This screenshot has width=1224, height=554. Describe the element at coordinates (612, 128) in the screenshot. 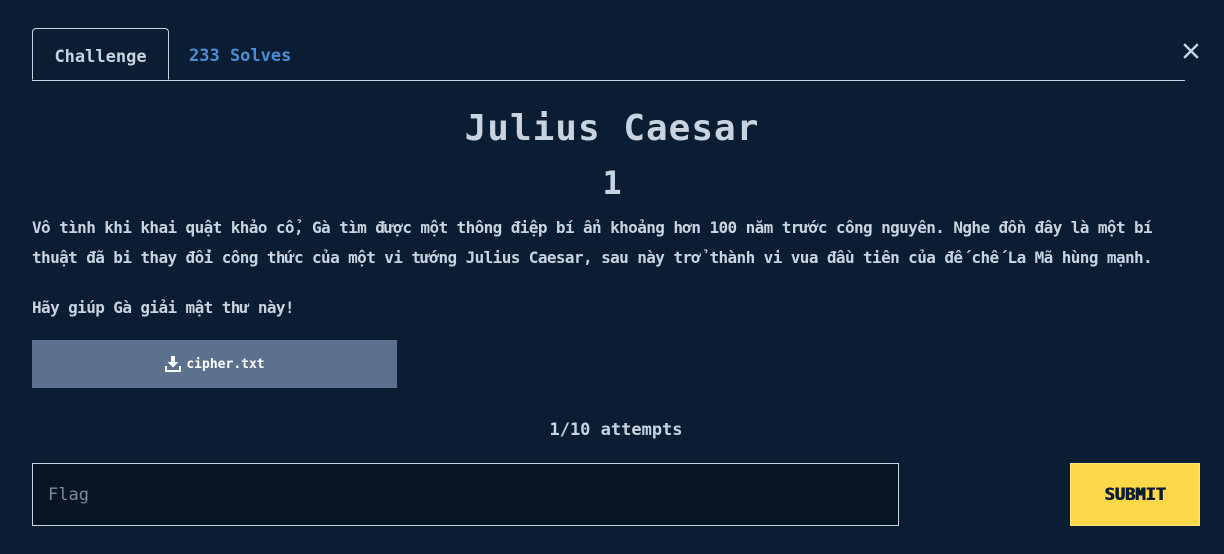

I see `challenge-title: Julius Caesar` at that location.